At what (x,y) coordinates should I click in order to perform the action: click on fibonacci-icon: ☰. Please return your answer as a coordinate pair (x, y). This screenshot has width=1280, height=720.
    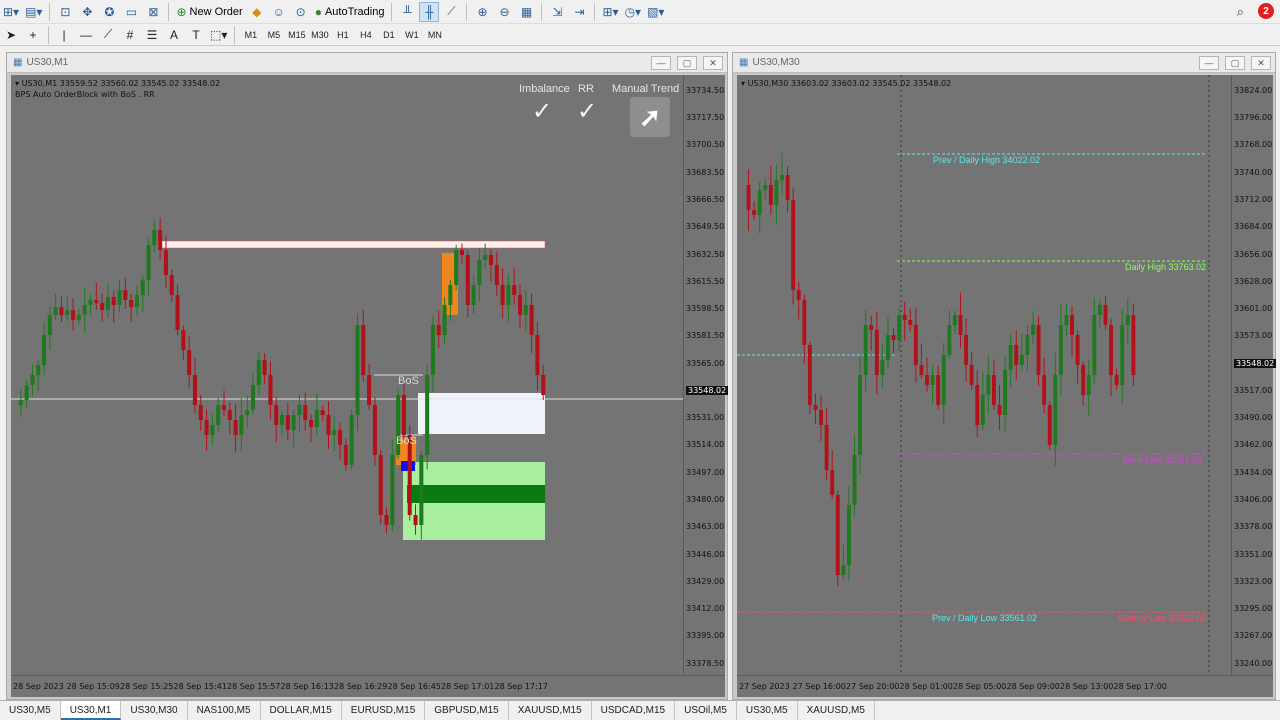
    Looking at the image, I should click on (152, 35).